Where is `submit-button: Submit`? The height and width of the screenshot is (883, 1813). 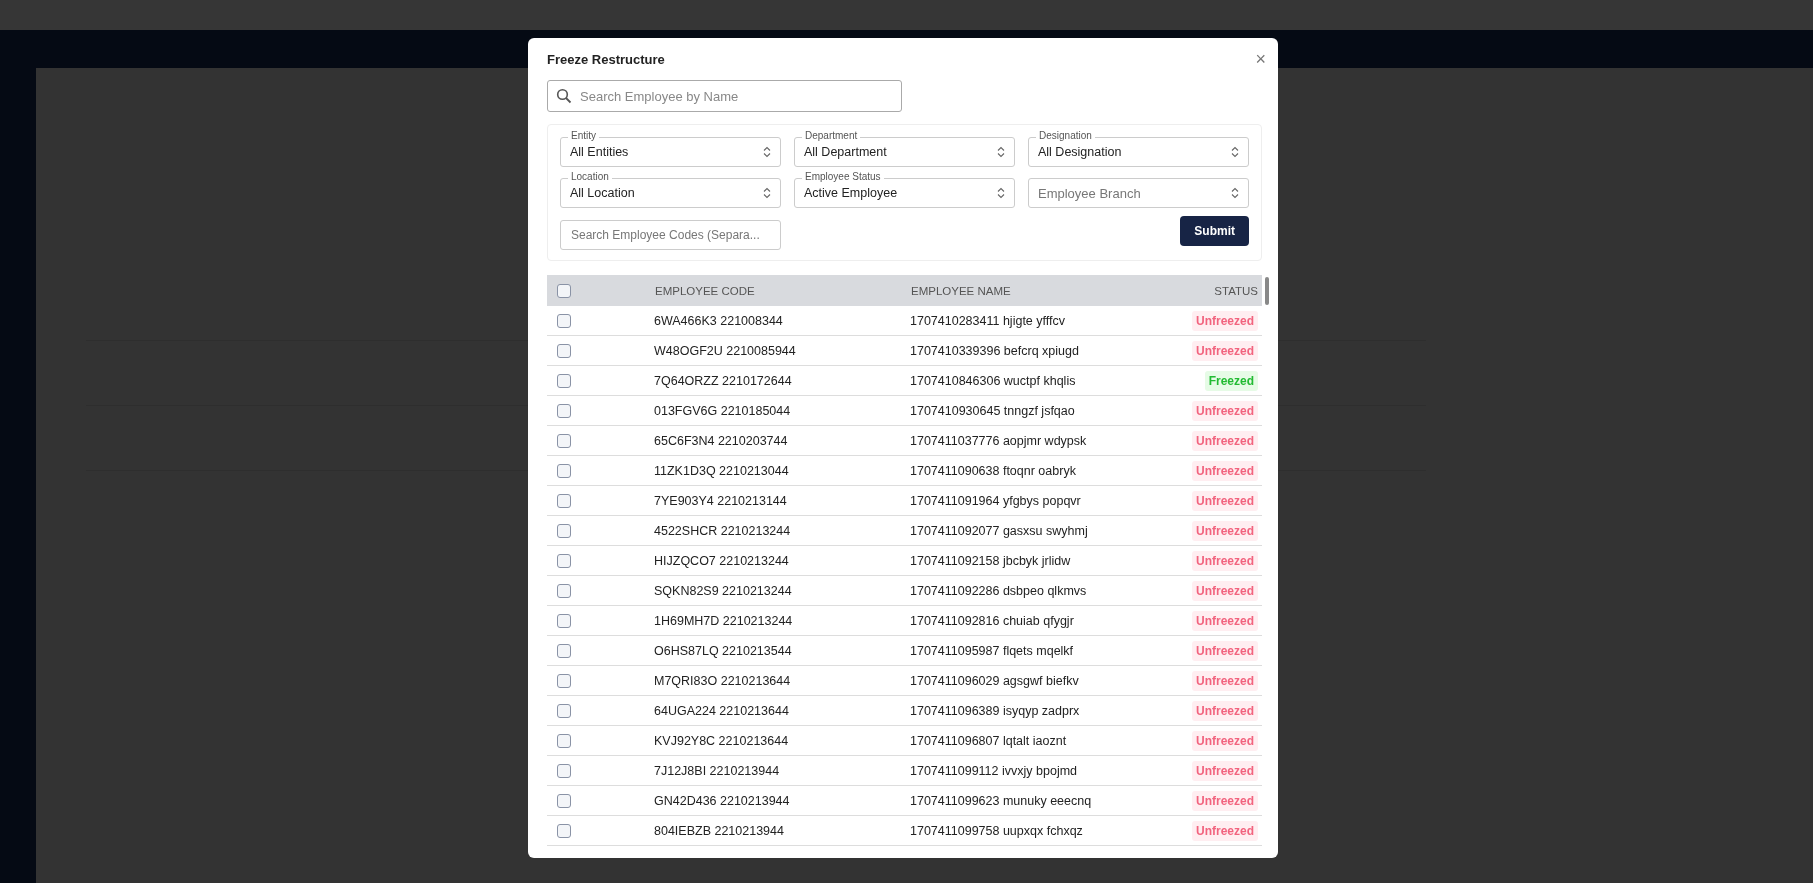
submit-button: Submit is located at coordinates (1214, 231).